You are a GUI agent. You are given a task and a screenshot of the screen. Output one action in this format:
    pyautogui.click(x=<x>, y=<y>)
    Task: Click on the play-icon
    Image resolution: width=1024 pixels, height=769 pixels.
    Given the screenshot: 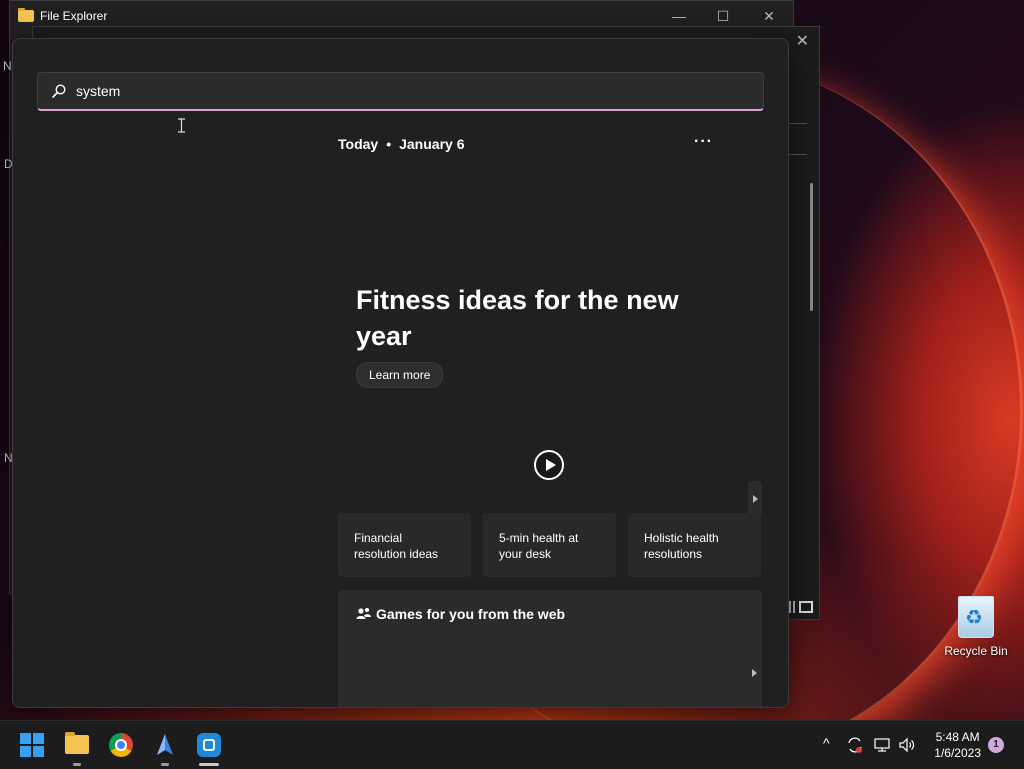 What is the action you would take?
    pyautogui.click(x=549, y=465)
    